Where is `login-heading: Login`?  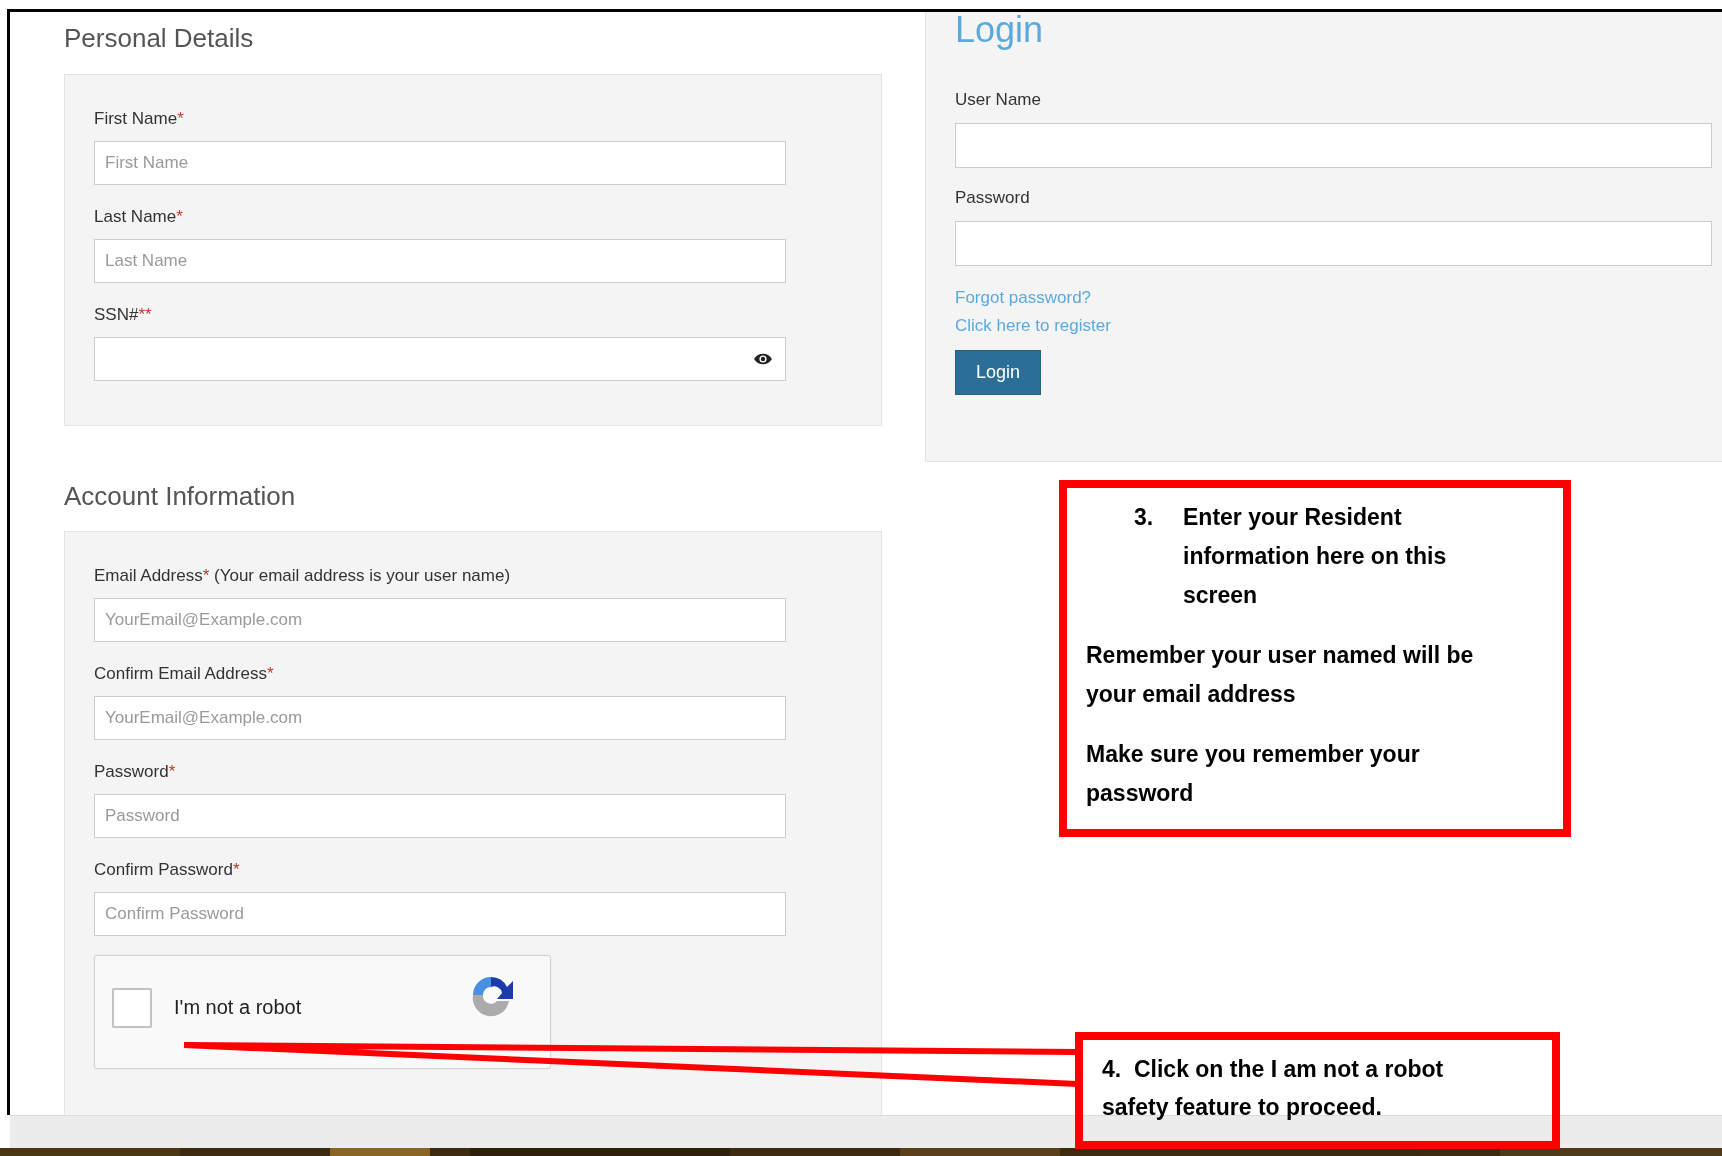
login-heading: Login is located at coordinates (999, 30).